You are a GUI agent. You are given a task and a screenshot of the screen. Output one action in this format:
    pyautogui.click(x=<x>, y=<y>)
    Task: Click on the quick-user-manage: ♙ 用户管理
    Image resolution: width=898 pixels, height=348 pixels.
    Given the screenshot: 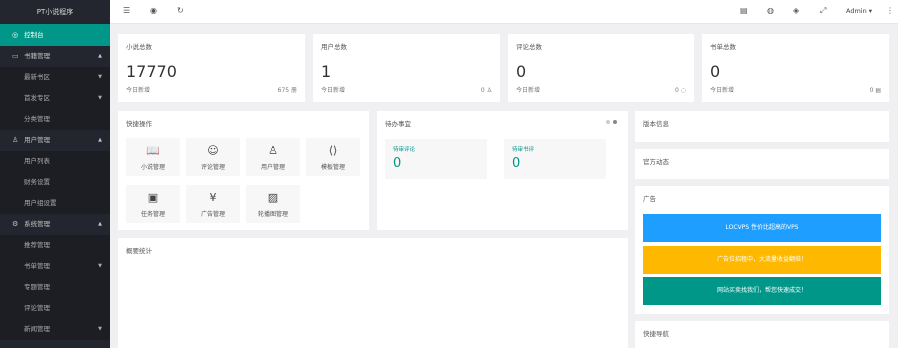 What is the action you would take?
    pyautogui.click(x=273, y=157)
    